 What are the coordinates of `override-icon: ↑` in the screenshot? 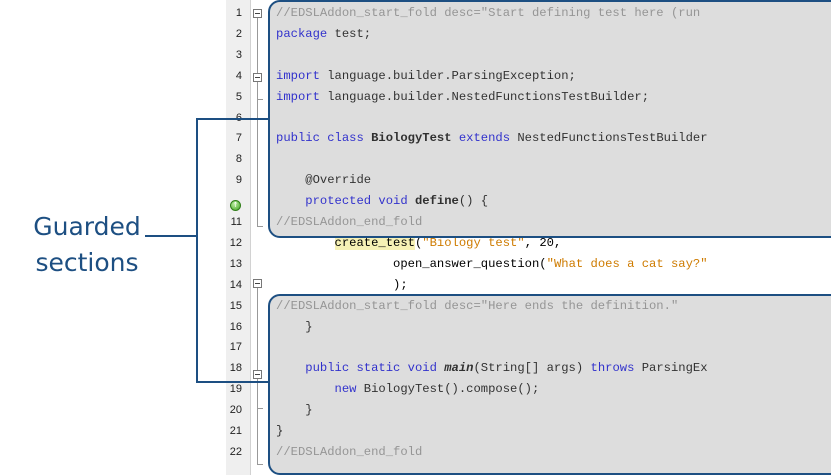 It's located at (235, 205).